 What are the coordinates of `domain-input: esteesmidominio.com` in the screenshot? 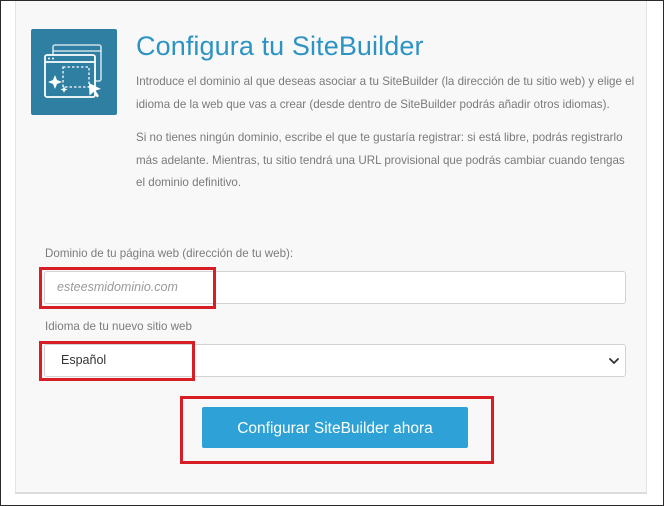 It's located at (335, 287).